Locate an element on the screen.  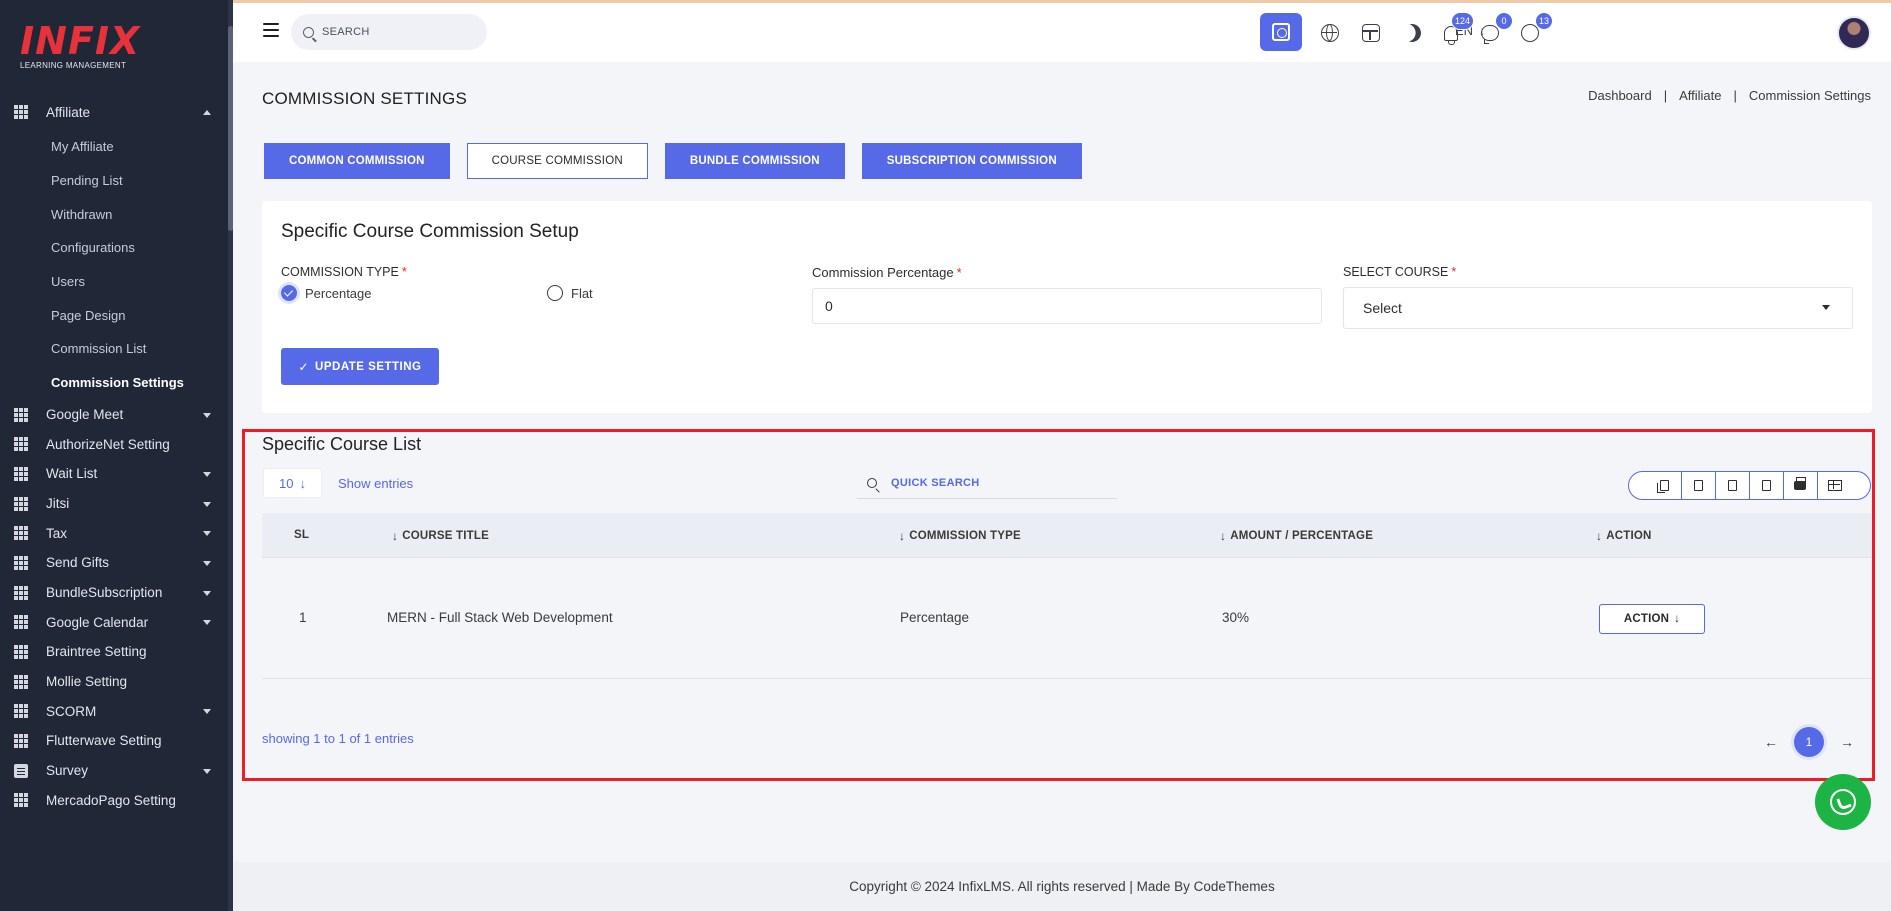
export-excel-button is located at coordinates (1699, 485).